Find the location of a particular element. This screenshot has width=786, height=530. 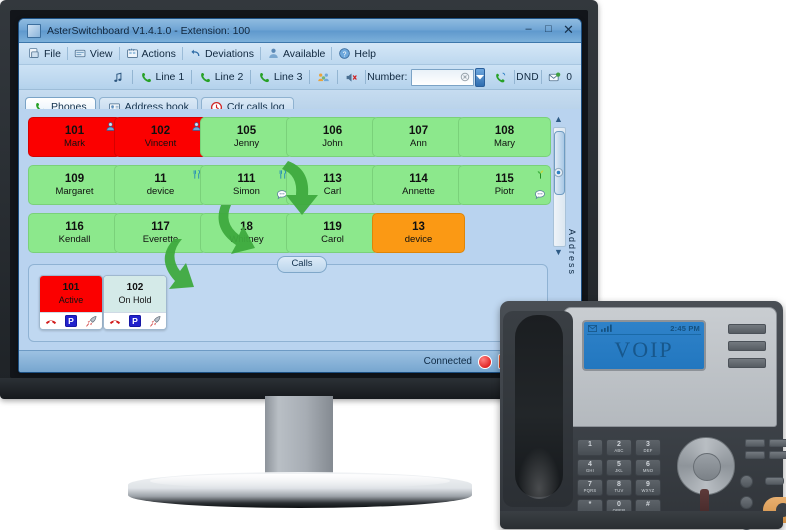

triangle-down-icon: ▼ is located at coordinates (558, 252).